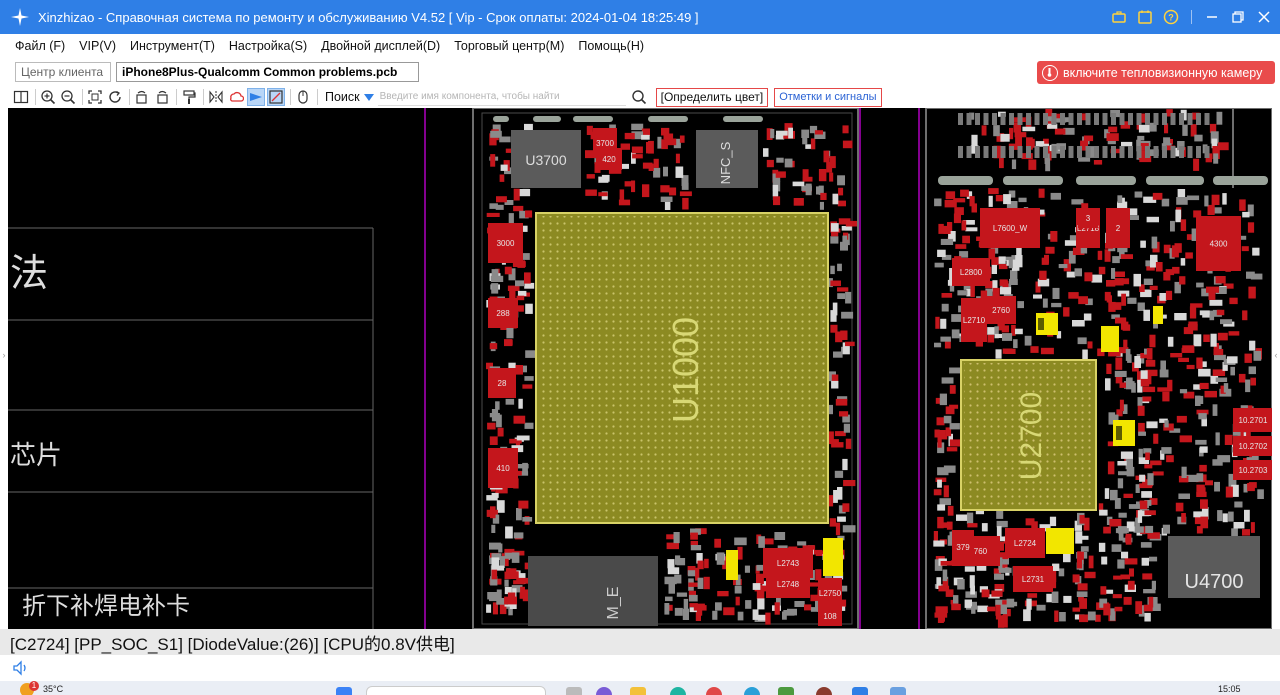  I want to click on component-label-group: 420, so click(609, 159).